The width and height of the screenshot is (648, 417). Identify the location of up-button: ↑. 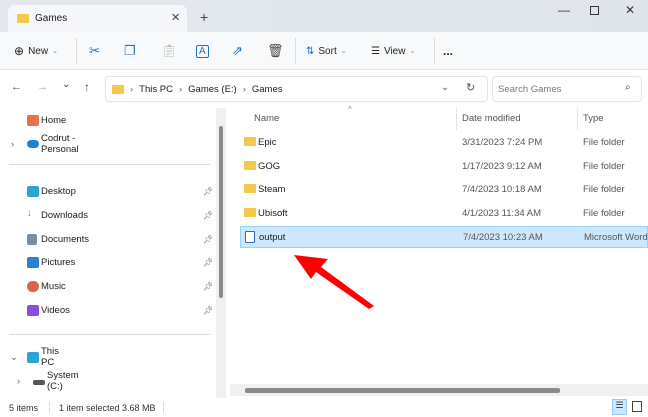
(87, 87).